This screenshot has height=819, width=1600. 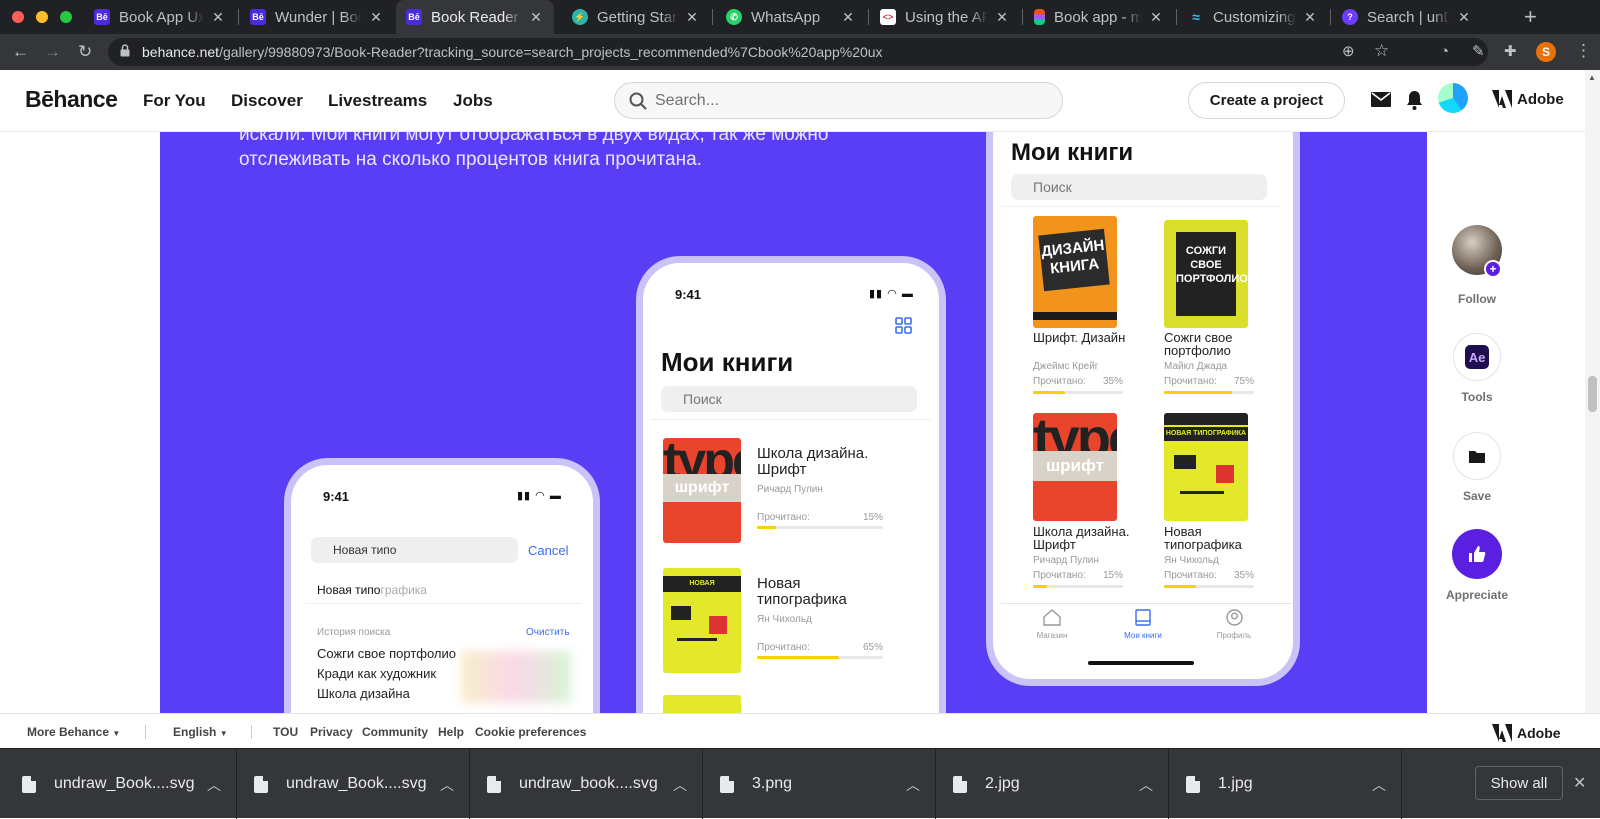 What do you see at coordinates (636, 17) in the screenshot?
I see `browser-tab: ⚡ Getting Starte ✕` at bounding box center [636, 17].